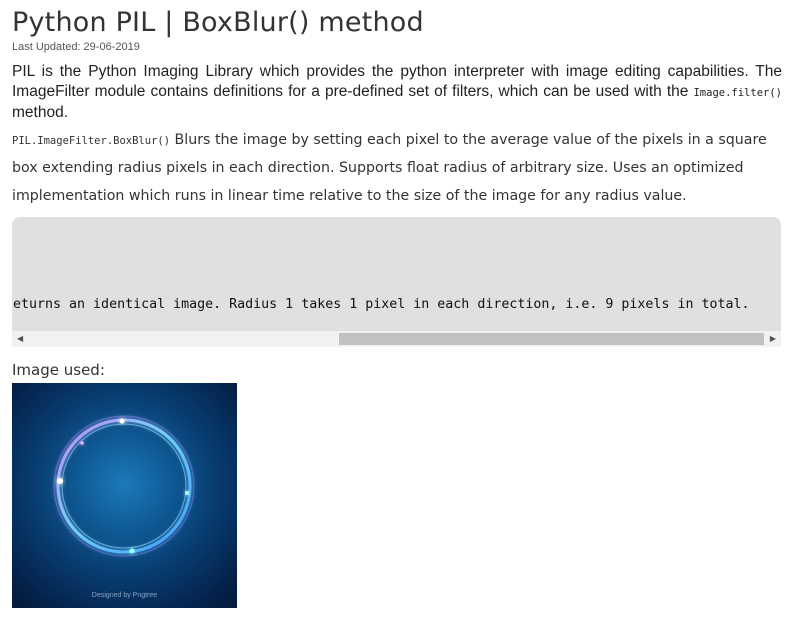  I want to click on page-title: Python PIL | BoxBlur() method, so click(218, 22).